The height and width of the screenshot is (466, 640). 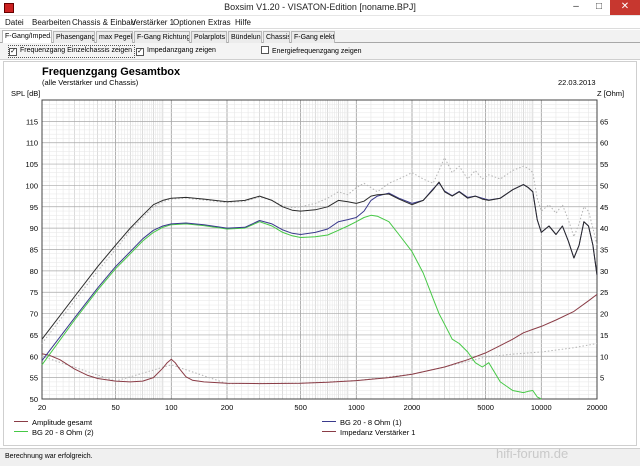 I want to click on y-tick-label-left: 80, so click(x=34, y=271).